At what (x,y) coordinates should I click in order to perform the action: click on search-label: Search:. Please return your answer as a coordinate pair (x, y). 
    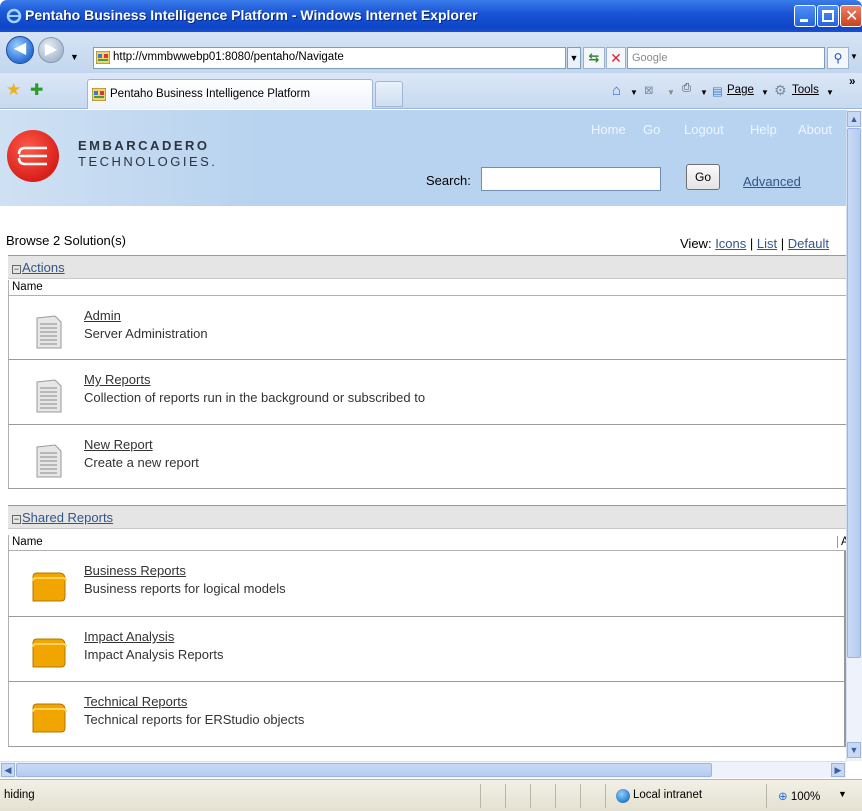
    Looking at the image, I should click on (448, 180).